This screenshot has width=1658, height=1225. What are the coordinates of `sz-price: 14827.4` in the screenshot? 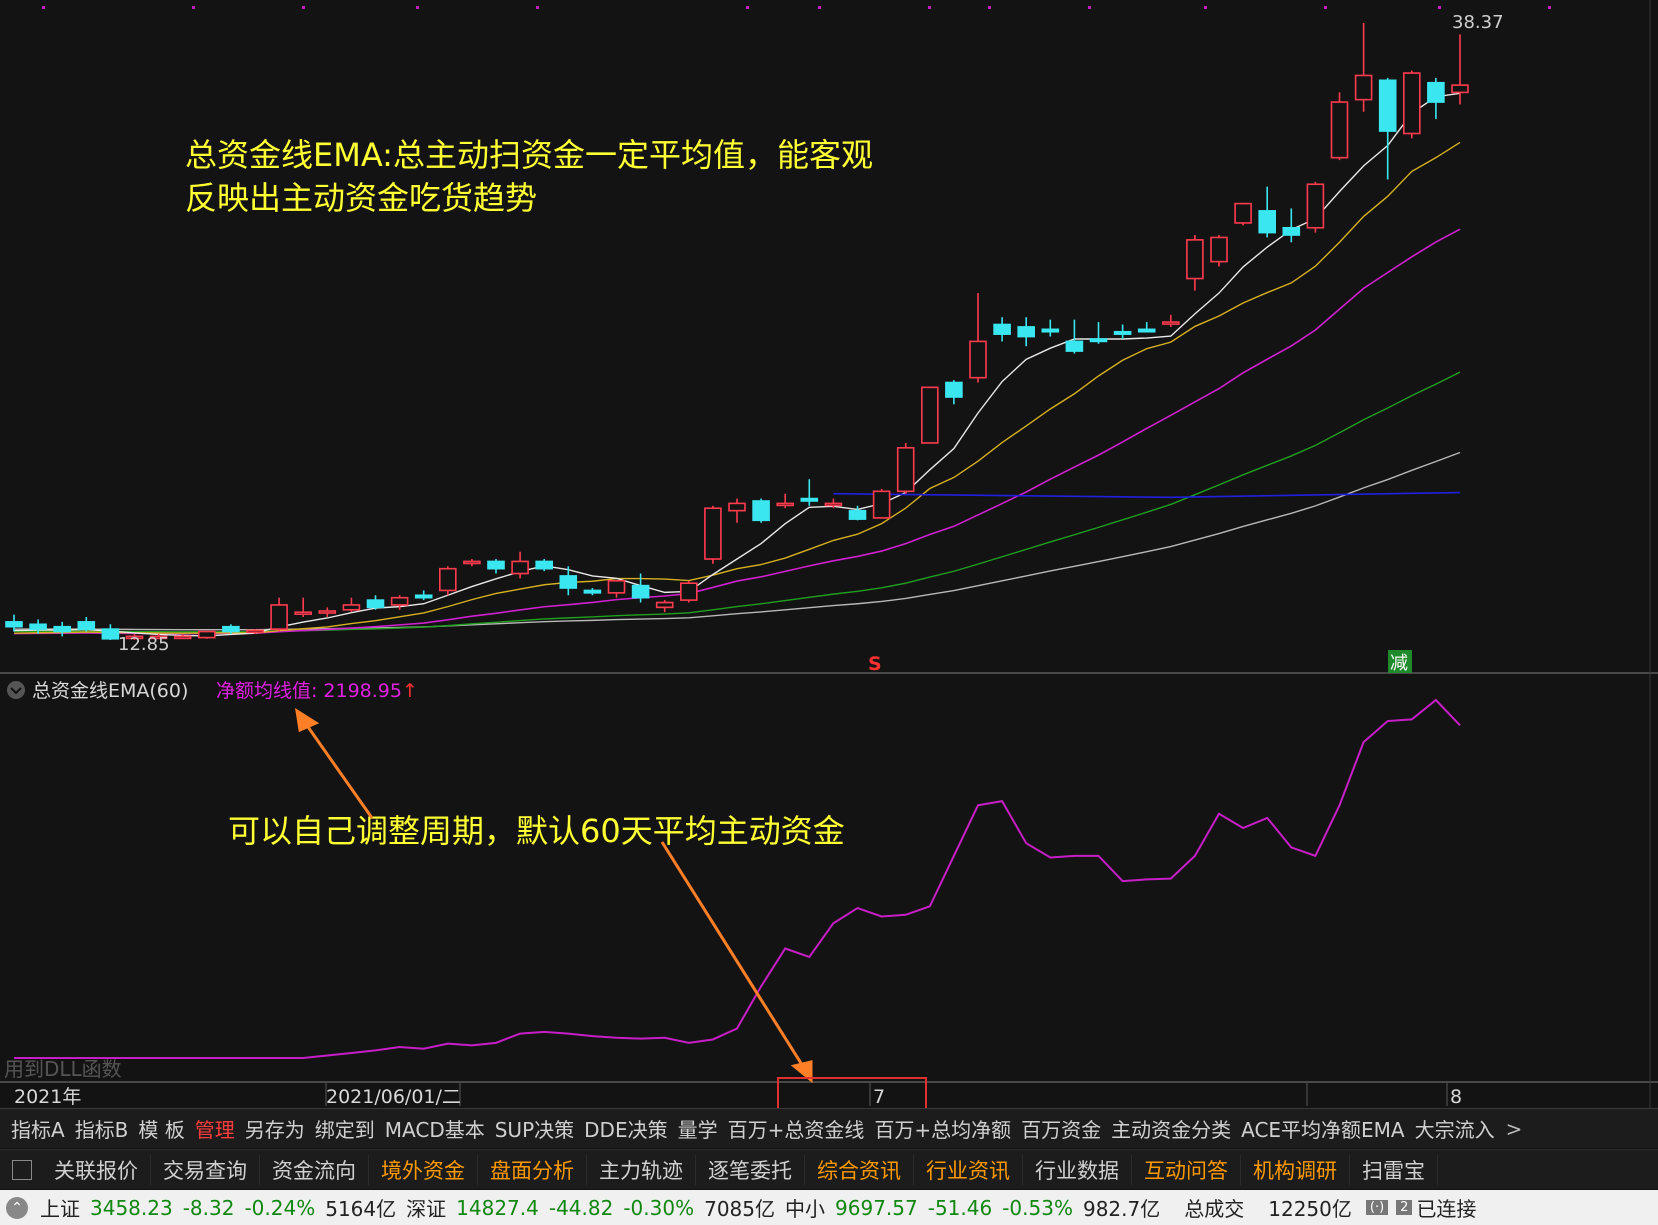 It's located at (497, 1207).